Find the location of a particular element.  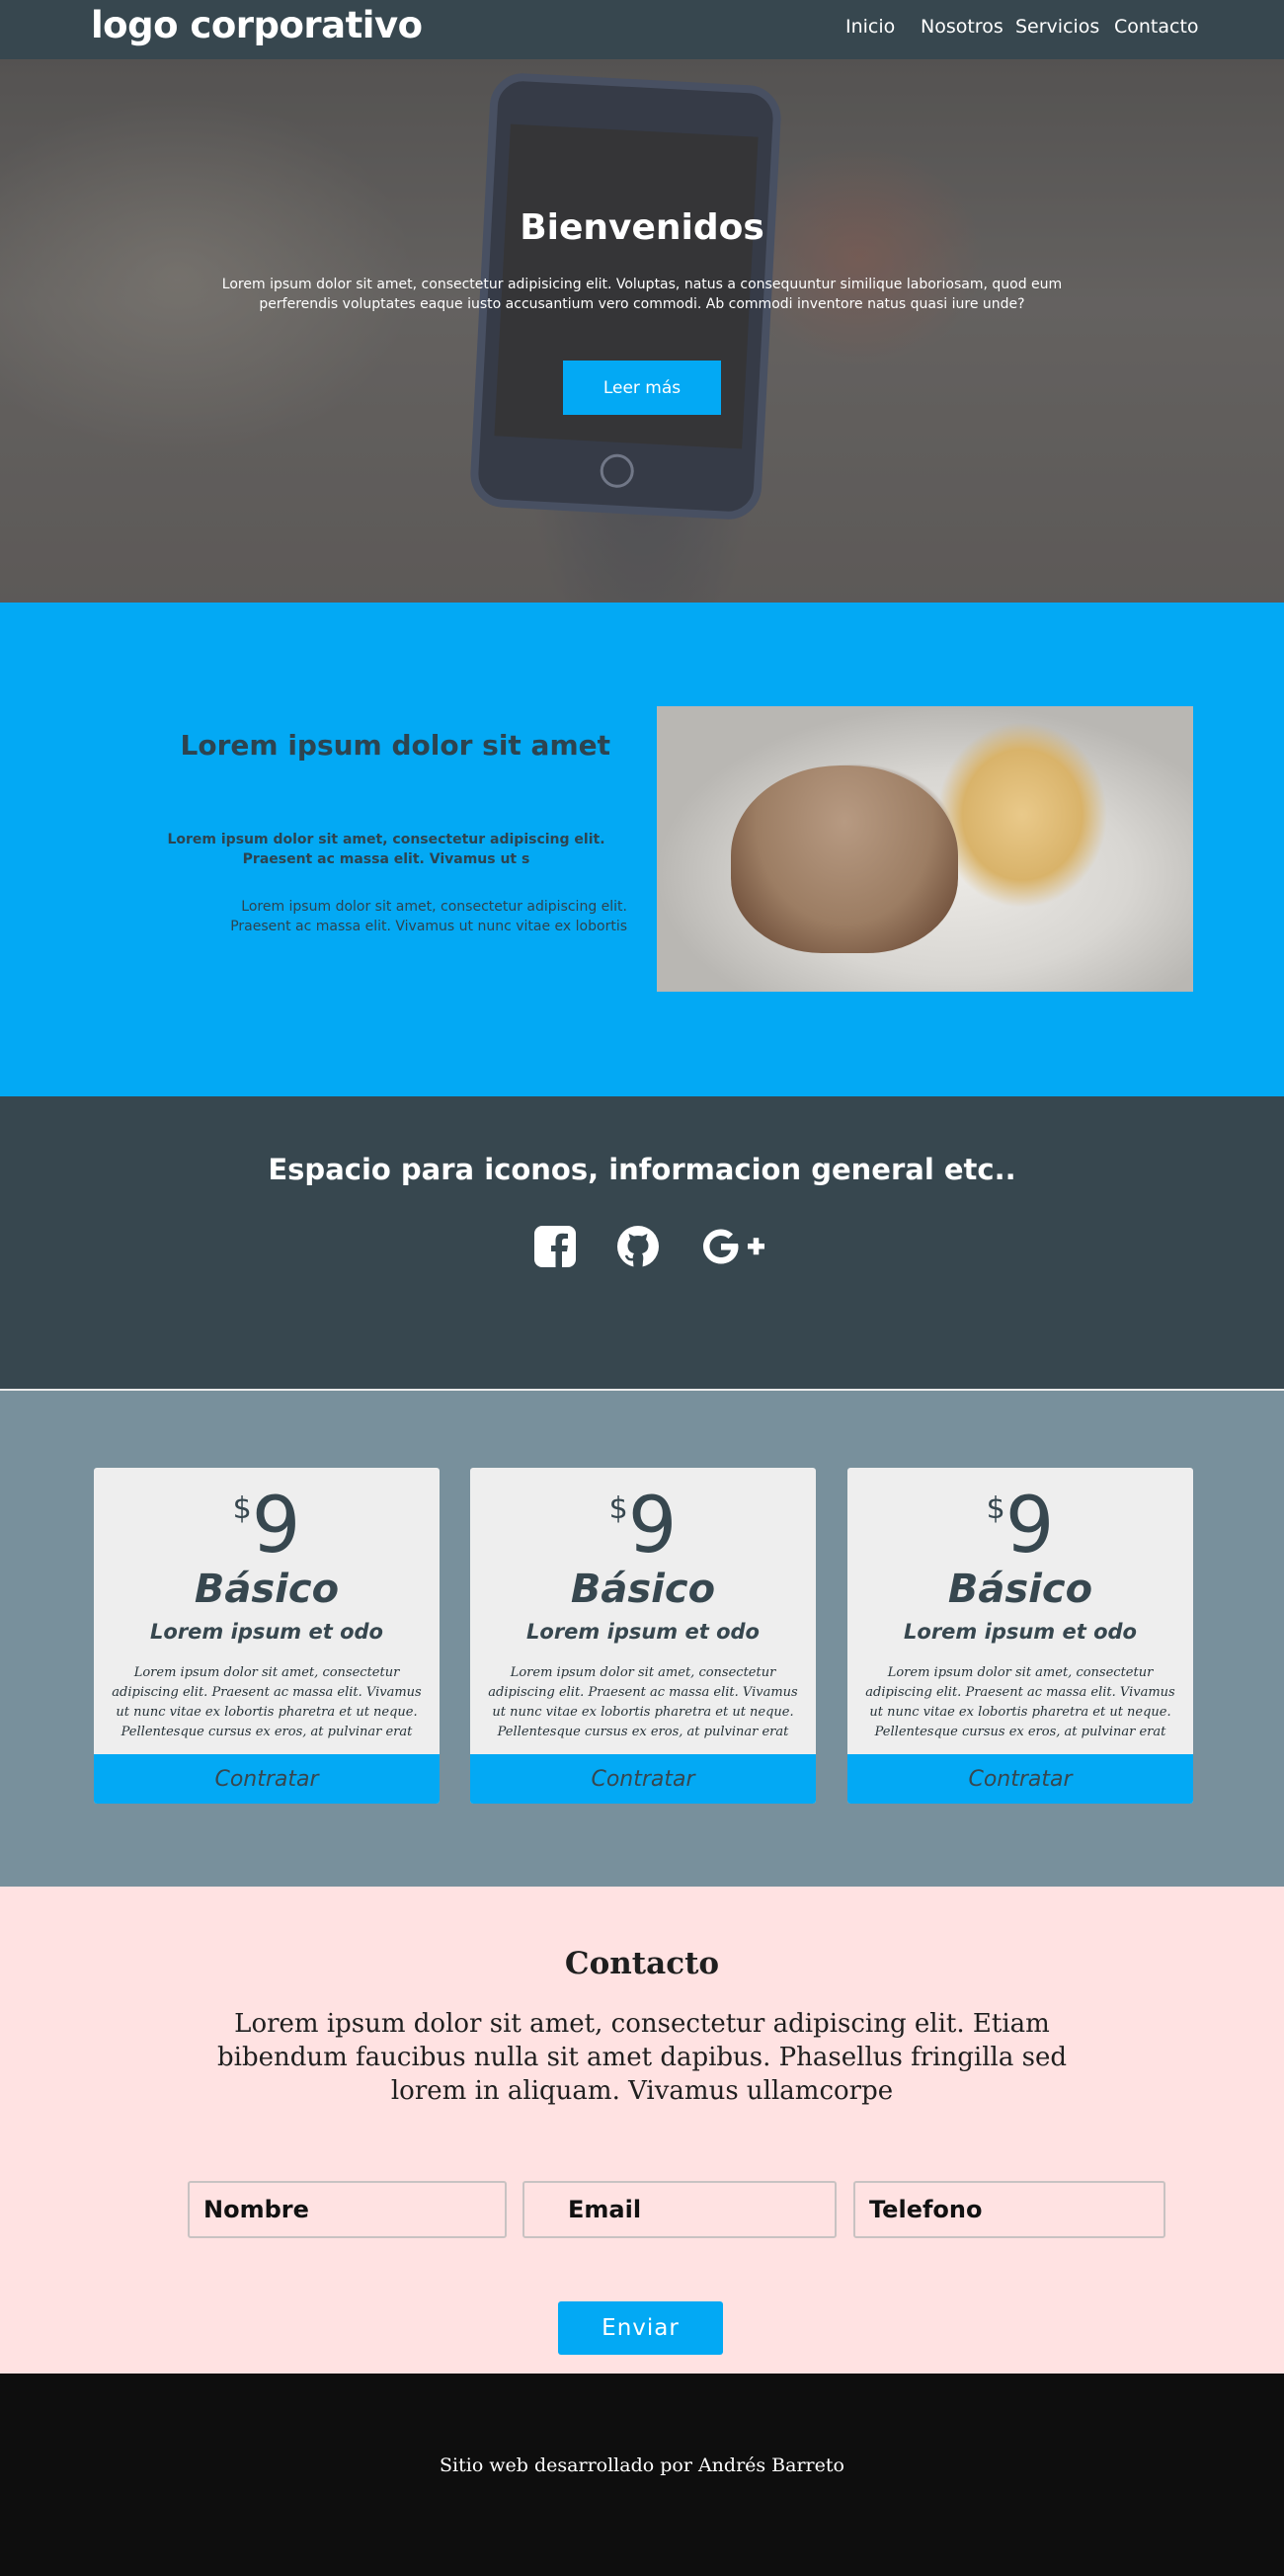

burger-bun is located at coordinates (844, 859).